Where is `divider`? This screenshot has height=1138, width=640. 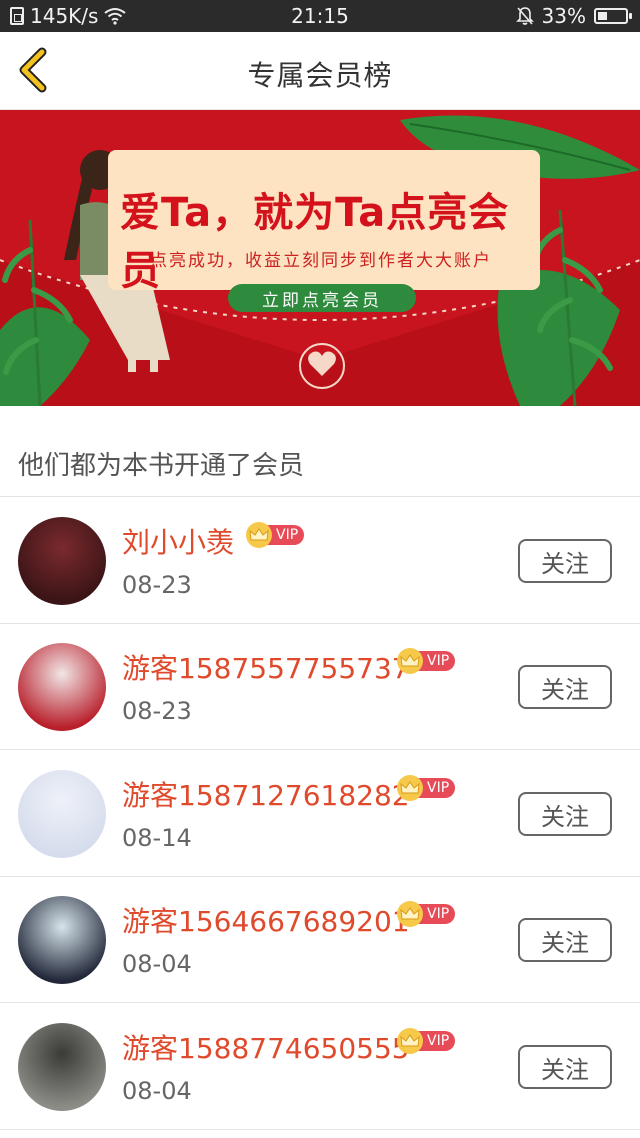 divider is located at coordinates (320, 1129).